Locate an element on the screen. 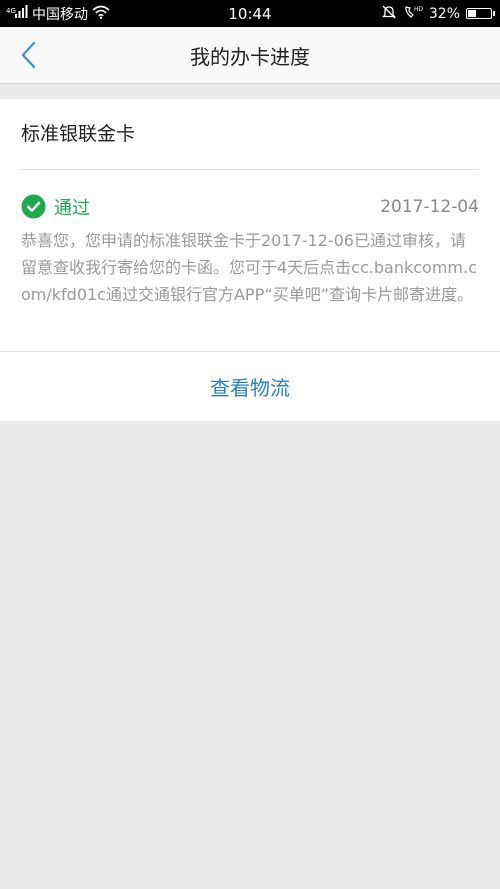 This screenshot has height=889, width=500. nav-bar: 我的办卡进度 is located at coordinates (250, 55).